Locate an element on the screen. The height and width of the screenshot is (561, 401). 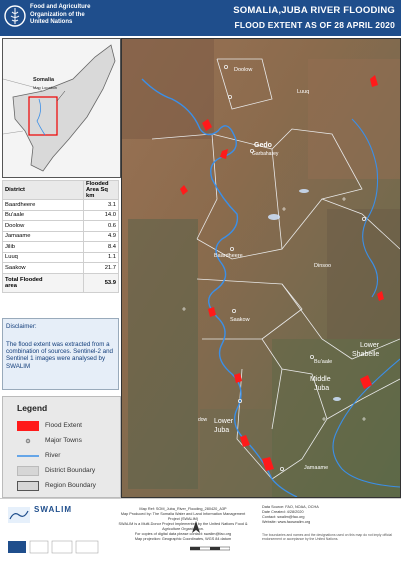
region-boundary-swatch-icon is located at coordinates (28, 486).